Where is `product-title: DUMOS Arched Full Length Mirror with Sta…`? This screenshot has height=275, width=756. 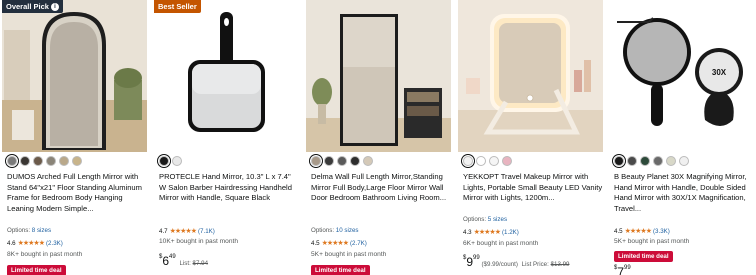 product-title: DUMOS Arched Full Length Mirror with Sta… is located at coordinates (77, 193).